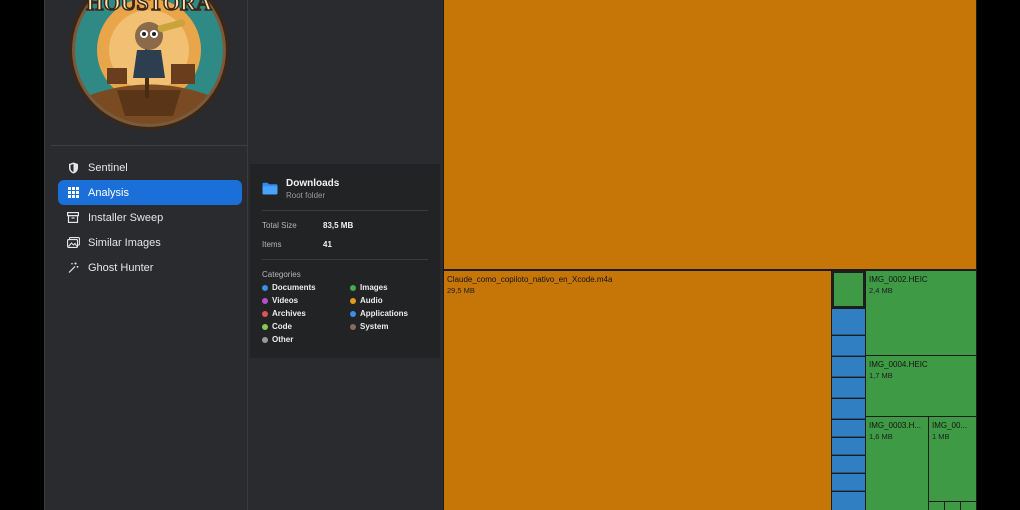  What do you see at coordinates (73, 268) in the screenshot?
I see `magic-wand-icon` at bounding box center [73, 268].